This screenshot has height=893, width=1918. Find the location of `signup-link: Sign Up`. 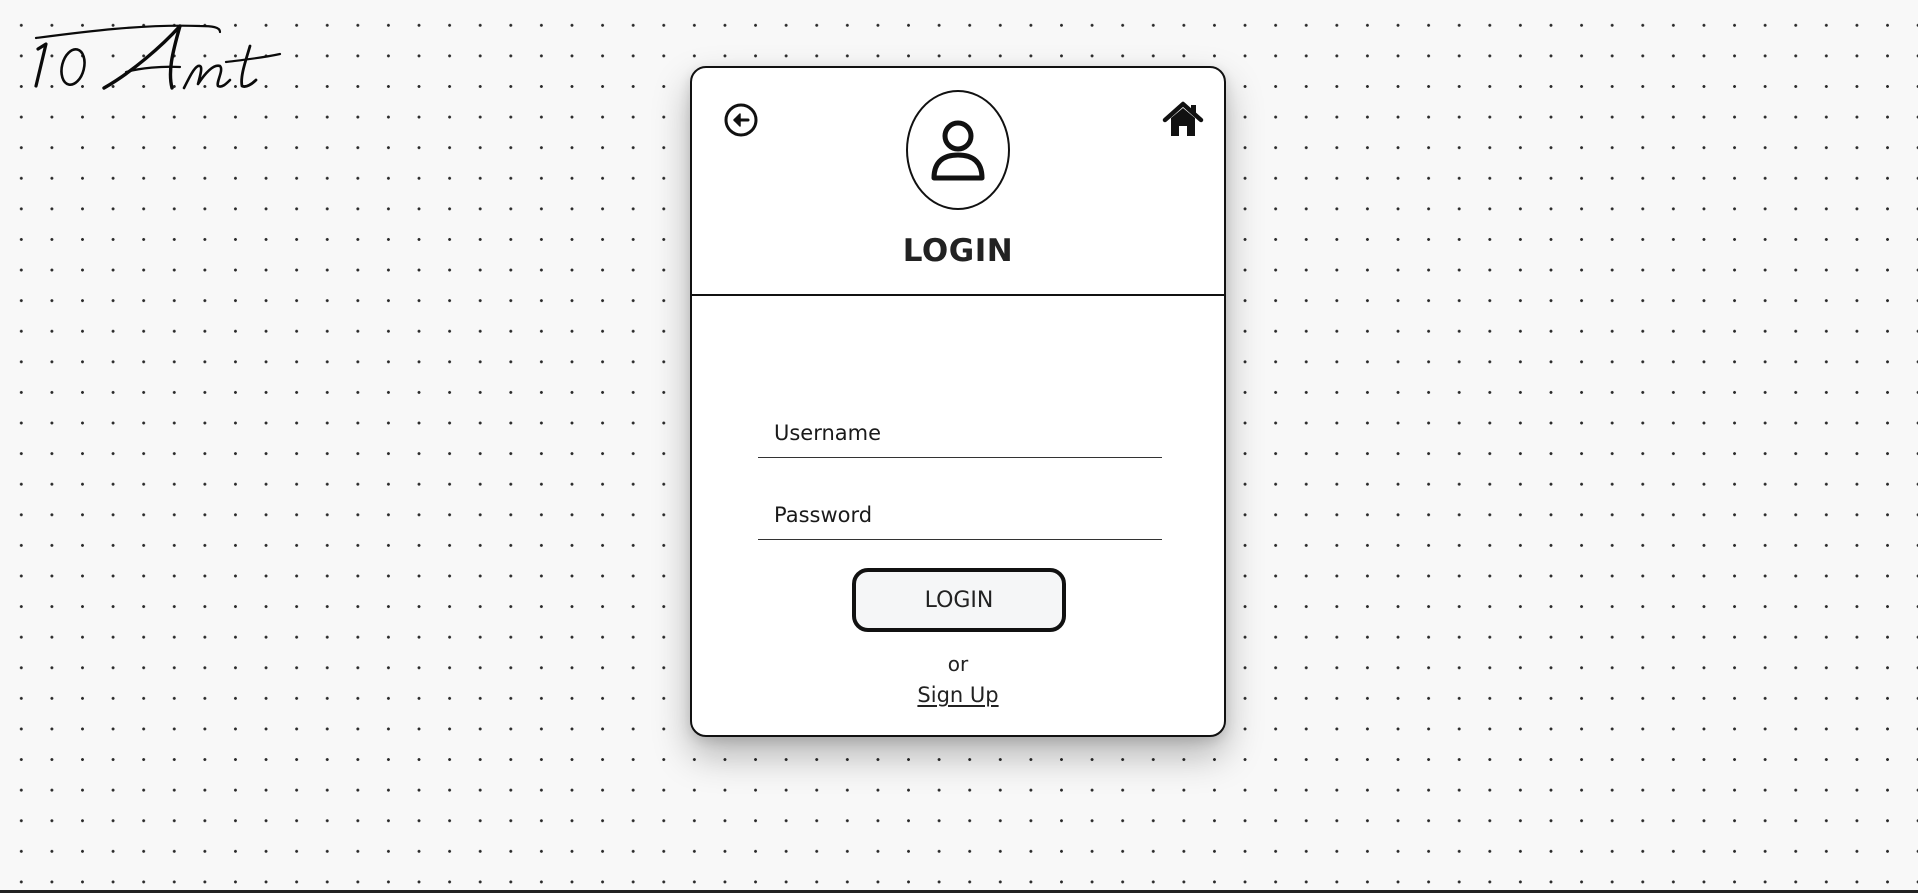

signup-link: Sign Up is located at coordinates (958, 695).